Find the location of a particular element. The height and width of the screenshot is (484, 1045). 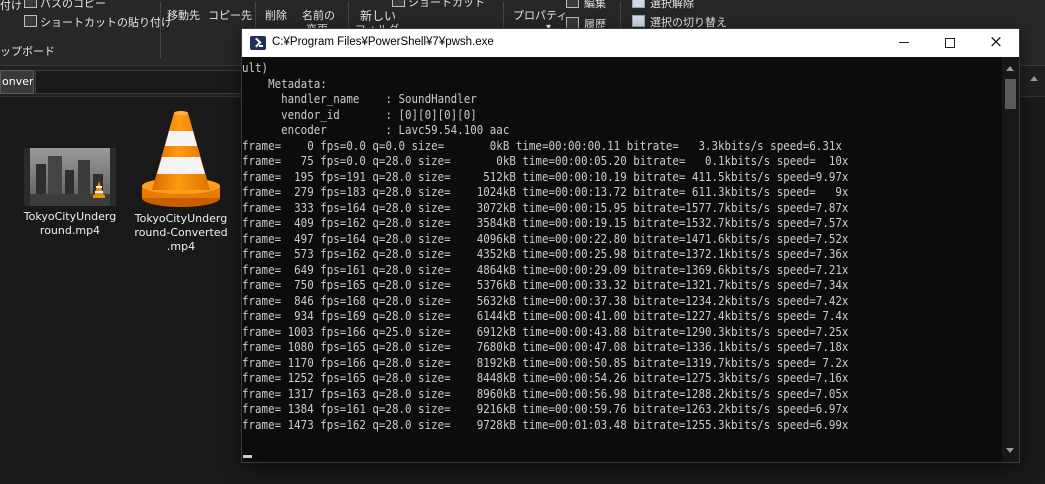

console-title: C:¥Program Files¥PowerShell¥7¥pwsh.exe is located at coordinates (383, 42).